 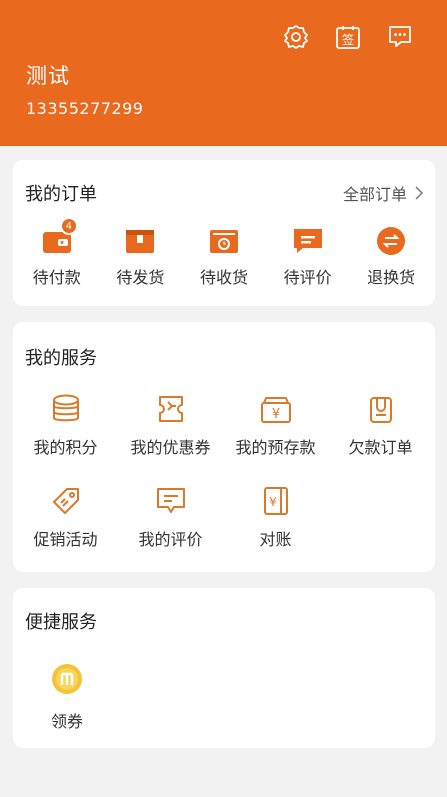 I want to click on reconcile-icon: ¥, so click(x=276, y=501).